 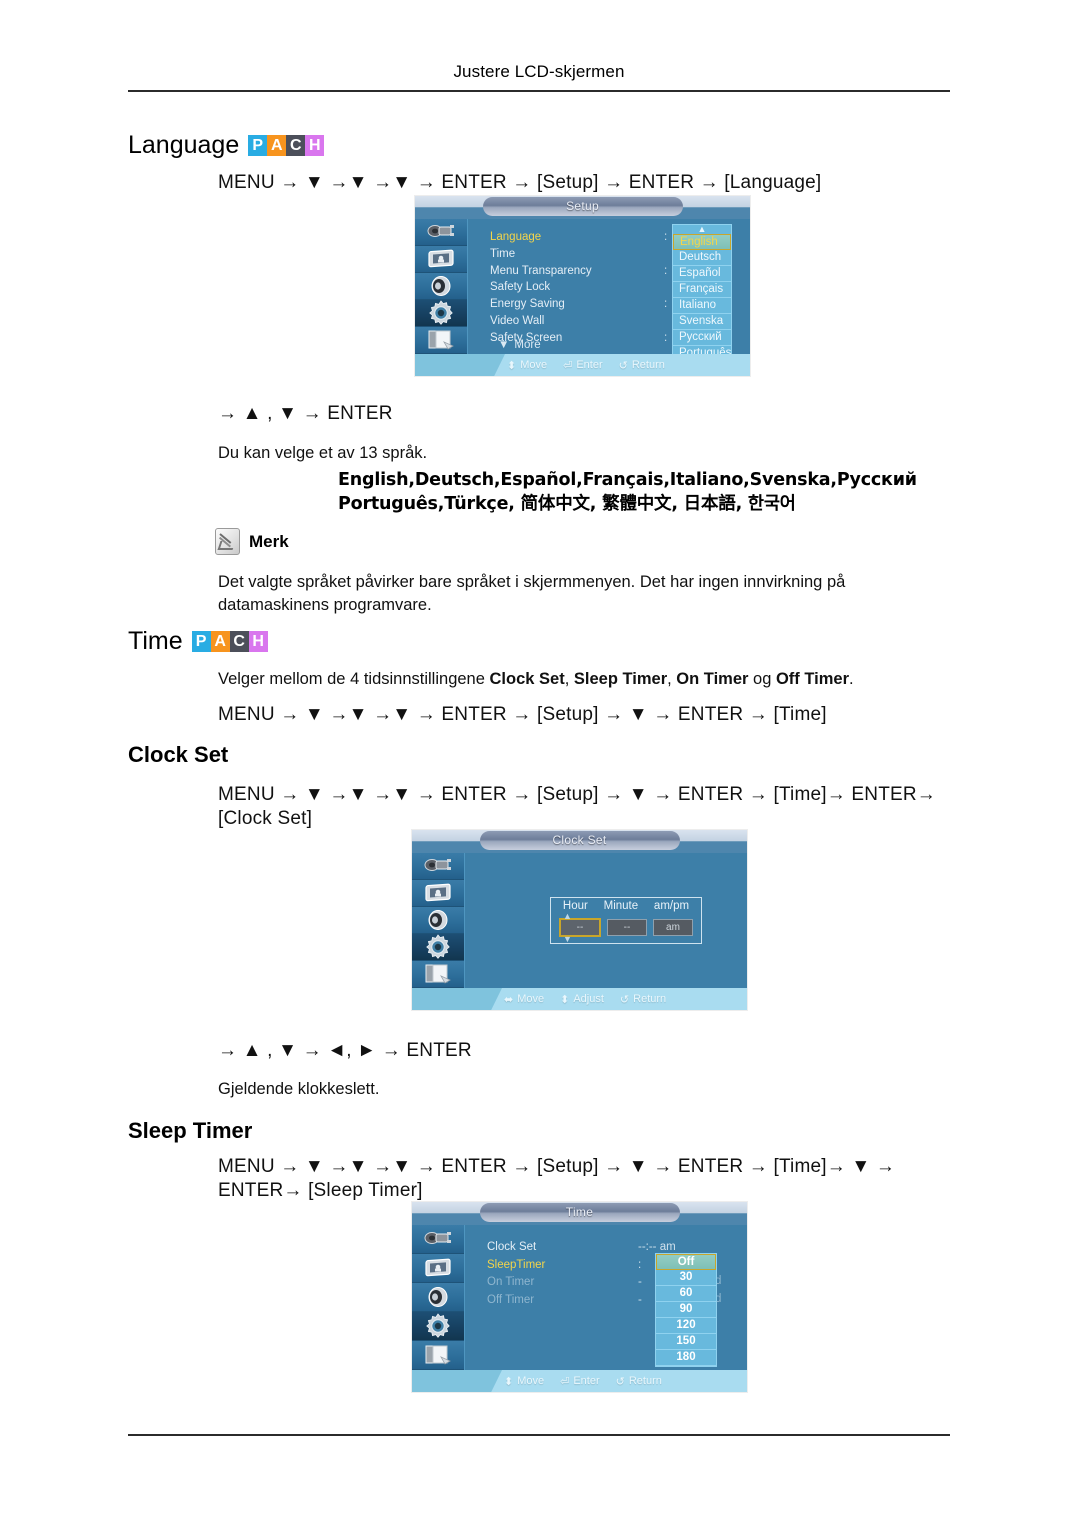 What do you see at coordinates (516, 1266) in the screenshot?
I see `osd-time-item-sleep-timer: SleepTimer` at bounding box center [516, 1266].